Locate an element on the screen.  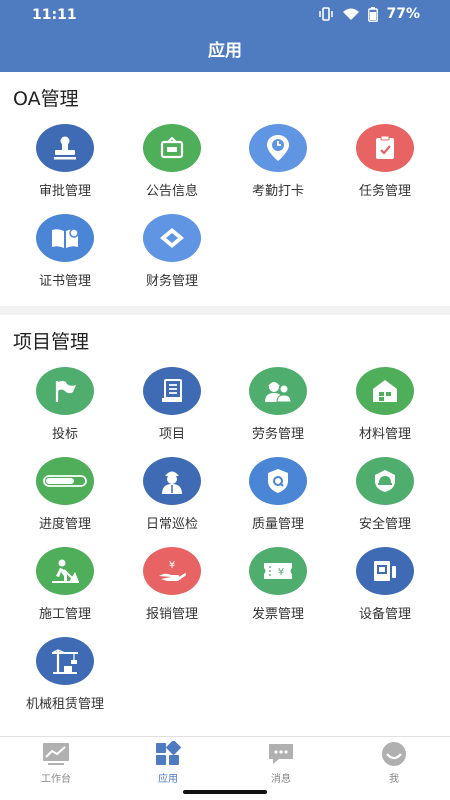
tab-me: 我 is located at coordinates (394, 762).